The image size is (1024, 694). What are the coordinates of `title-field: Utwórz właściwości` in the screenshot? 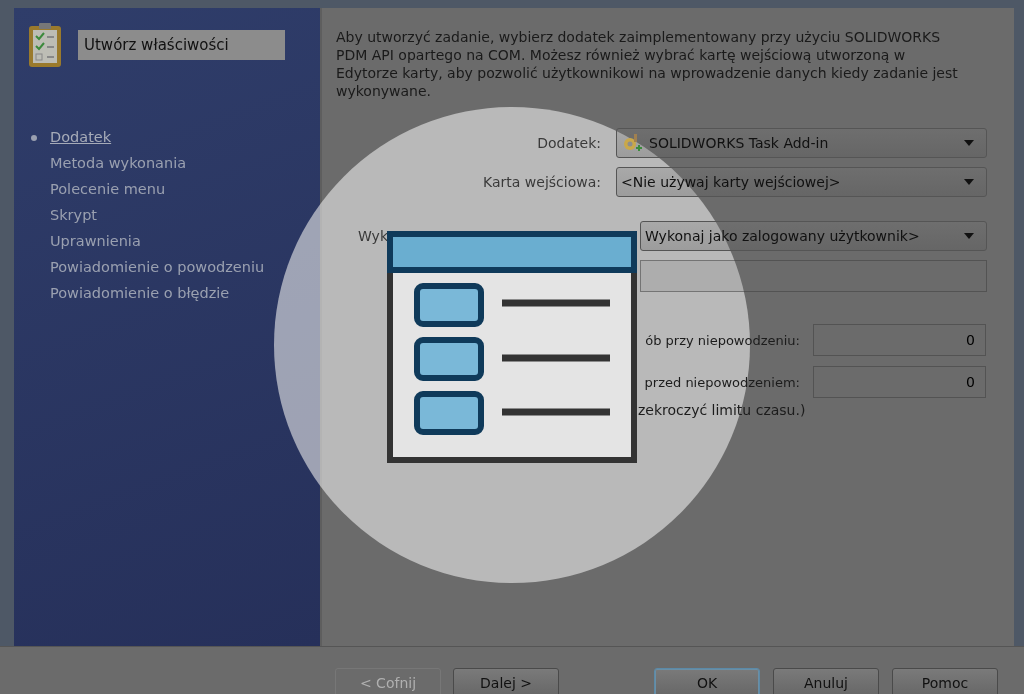 It's located at (181, 45).